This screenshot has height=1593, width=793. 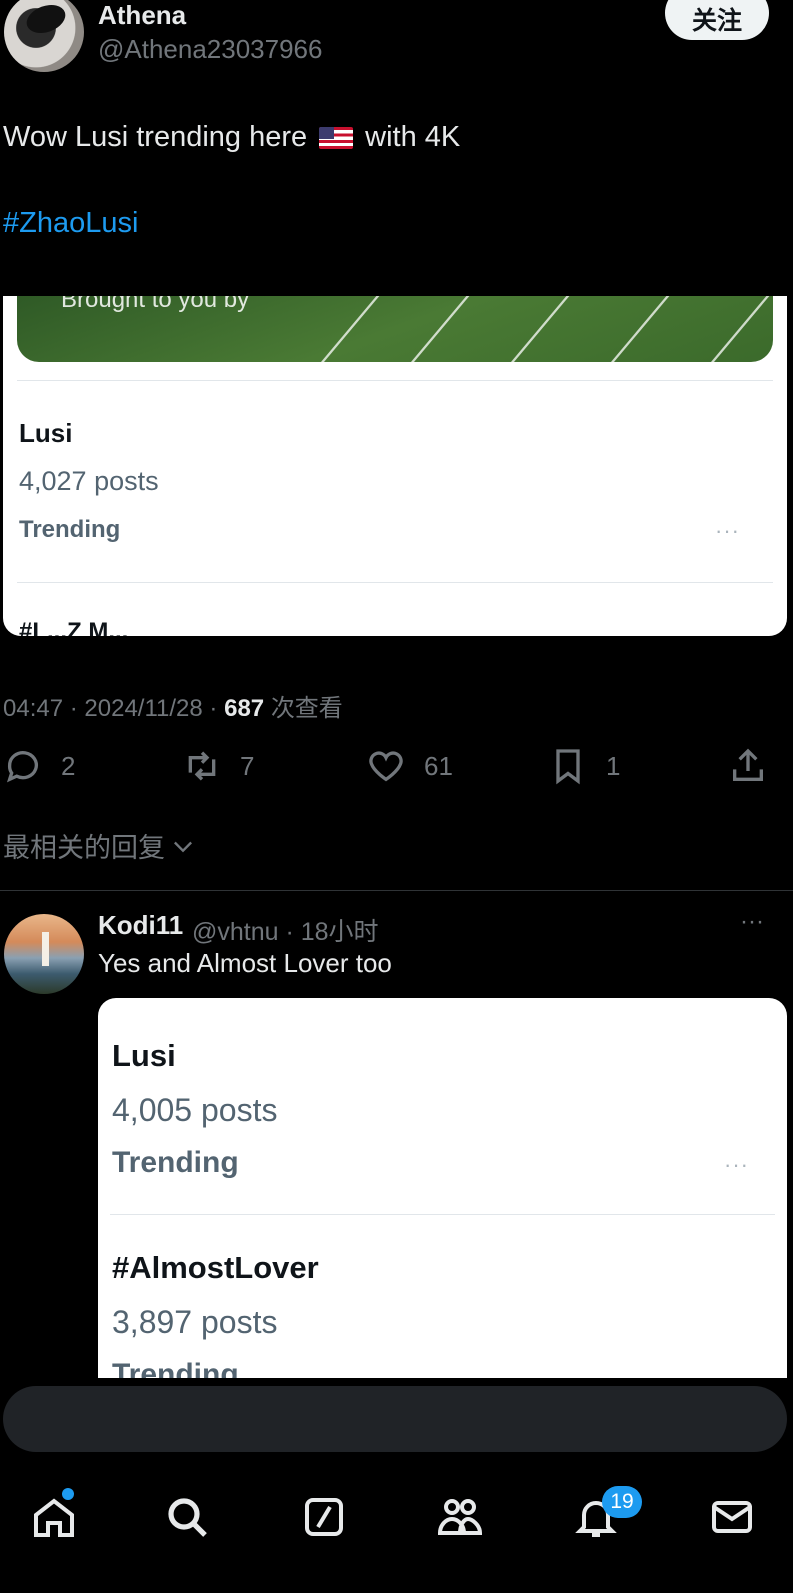 I want to click on like-button: 61, so click(x=409, y=766).